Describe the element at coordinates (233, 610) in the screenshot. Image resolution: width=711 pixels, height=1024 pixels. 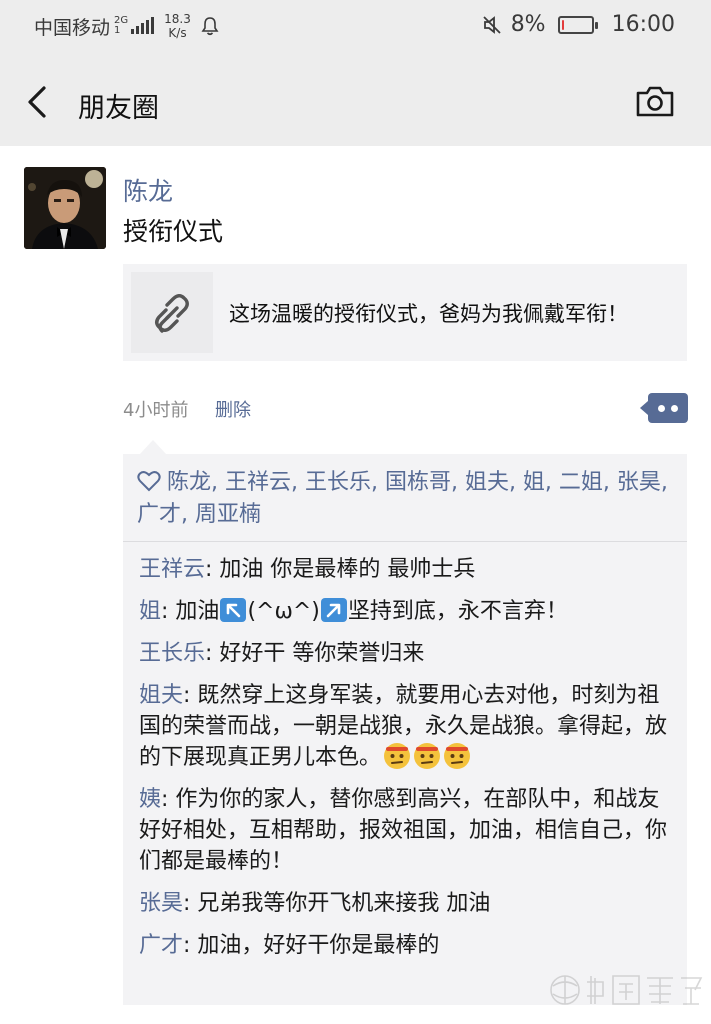
I see `arrow-upleft-emoji` at that location.